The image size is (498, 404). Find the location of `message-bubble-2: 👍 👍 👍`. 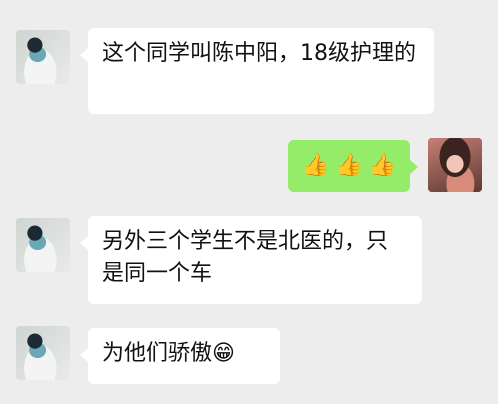

message-bubble-2: 👍 👍 👍 is located at coordinates (353, 166).